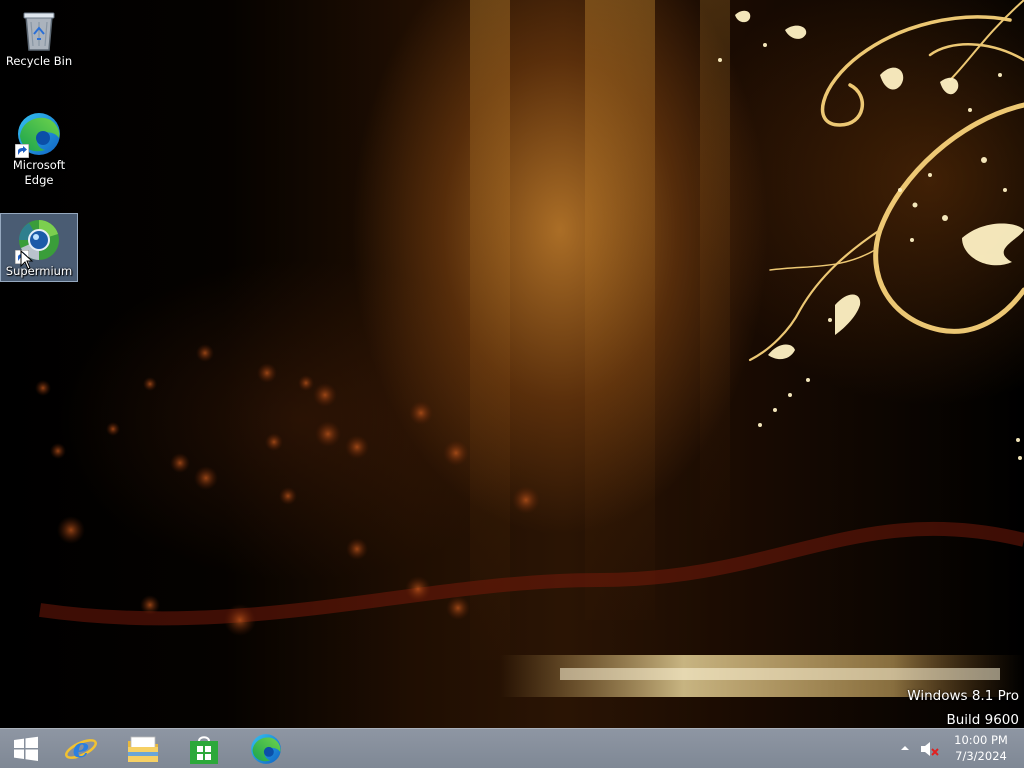 This screenshot has height=769, width=1024. I want to click on store-icon, so click(204, 750).